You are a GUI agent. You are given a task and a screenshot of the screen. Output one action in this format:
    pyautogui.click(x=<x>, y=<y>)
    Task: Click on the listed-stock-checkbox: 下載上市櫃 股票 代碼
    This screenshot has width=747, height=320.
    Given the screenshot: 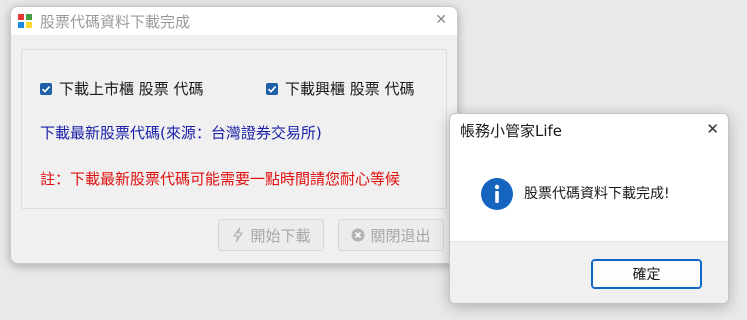 What is the action you would take?
    pyautogui.click(x=122, y=88)
    